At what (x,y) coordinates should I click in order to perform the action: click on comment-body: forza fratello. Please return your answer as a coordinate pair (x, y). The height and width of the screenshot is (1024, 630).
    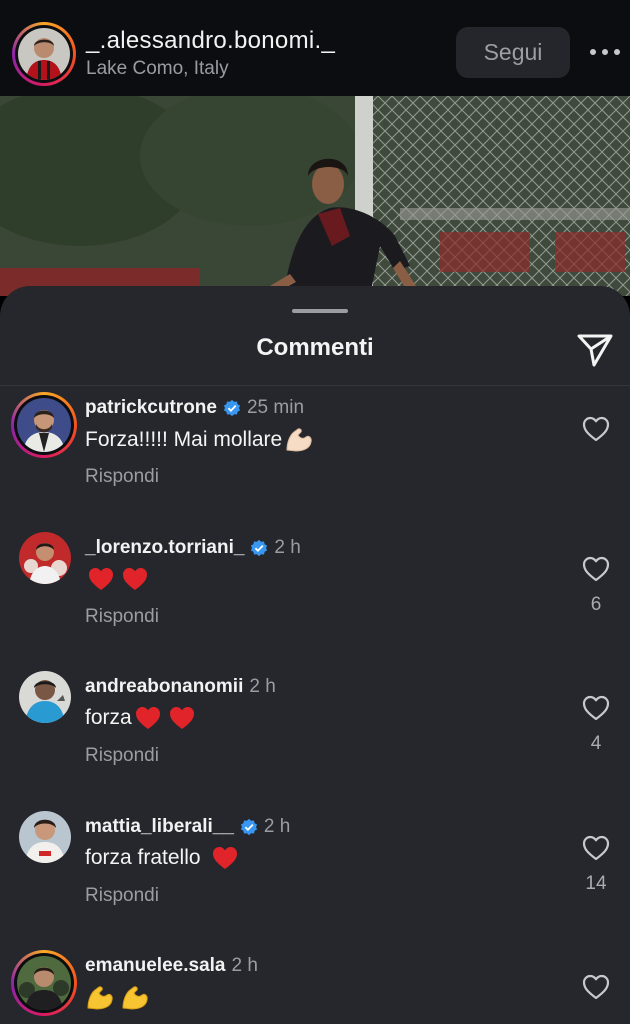
    Looking at the image, I should click on (143, 857).